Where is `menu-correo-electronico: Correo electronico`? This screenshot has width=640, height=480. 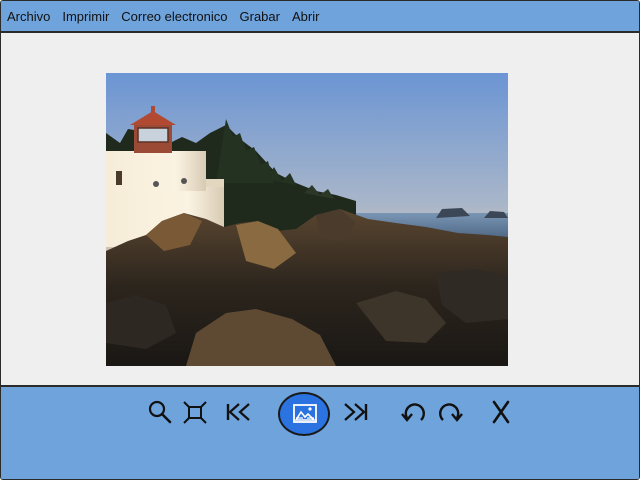
menu-correo-electronico: Correo electronico is located at coordinates (174, 16).